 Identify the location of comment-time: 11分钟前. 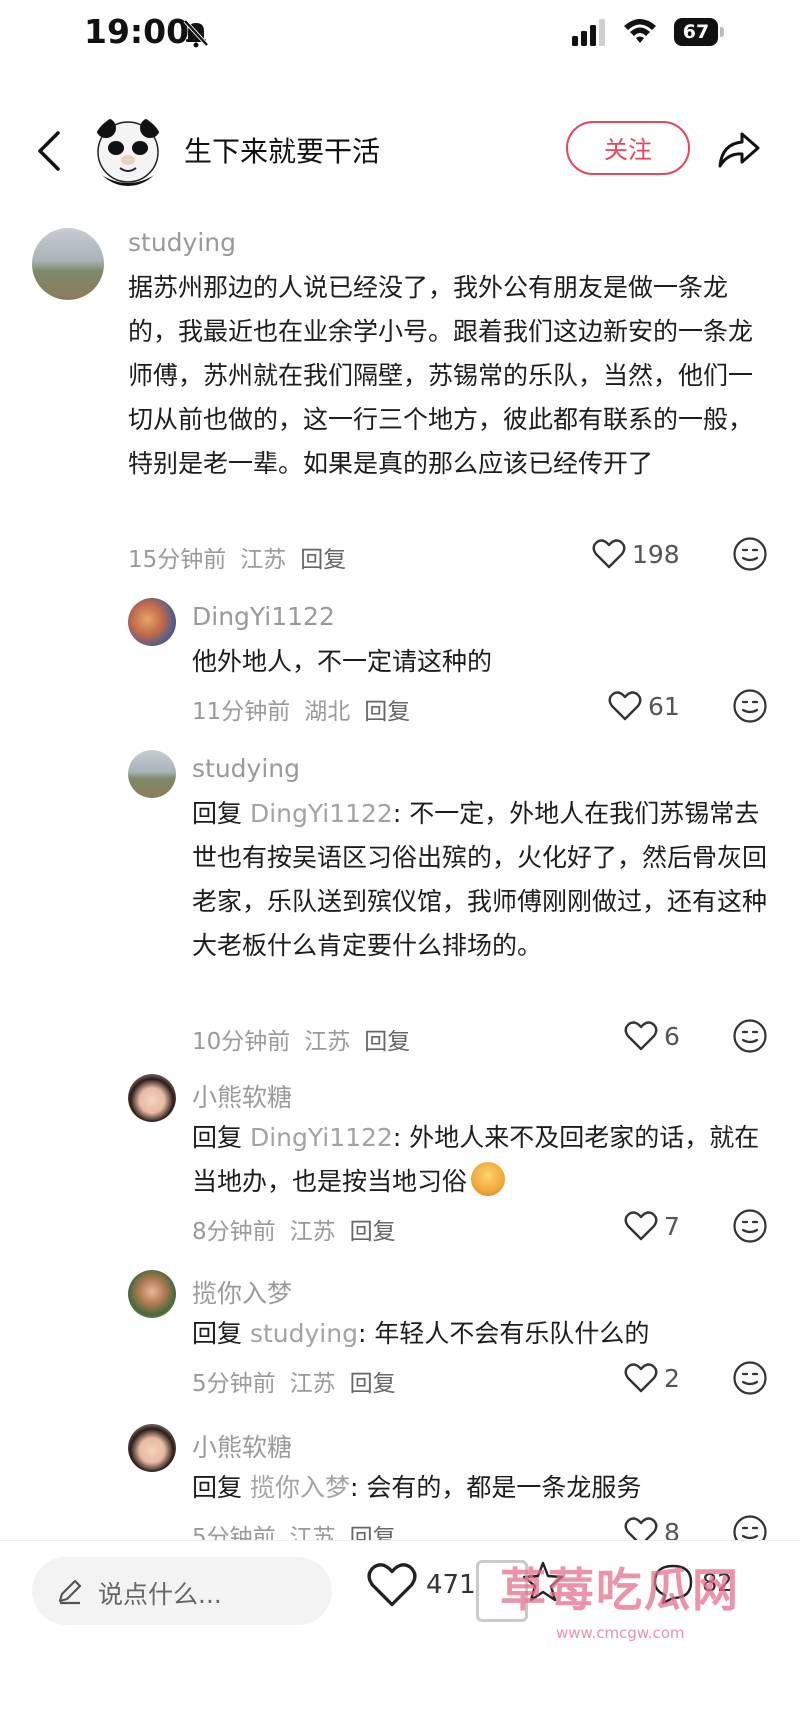
(241, 712).